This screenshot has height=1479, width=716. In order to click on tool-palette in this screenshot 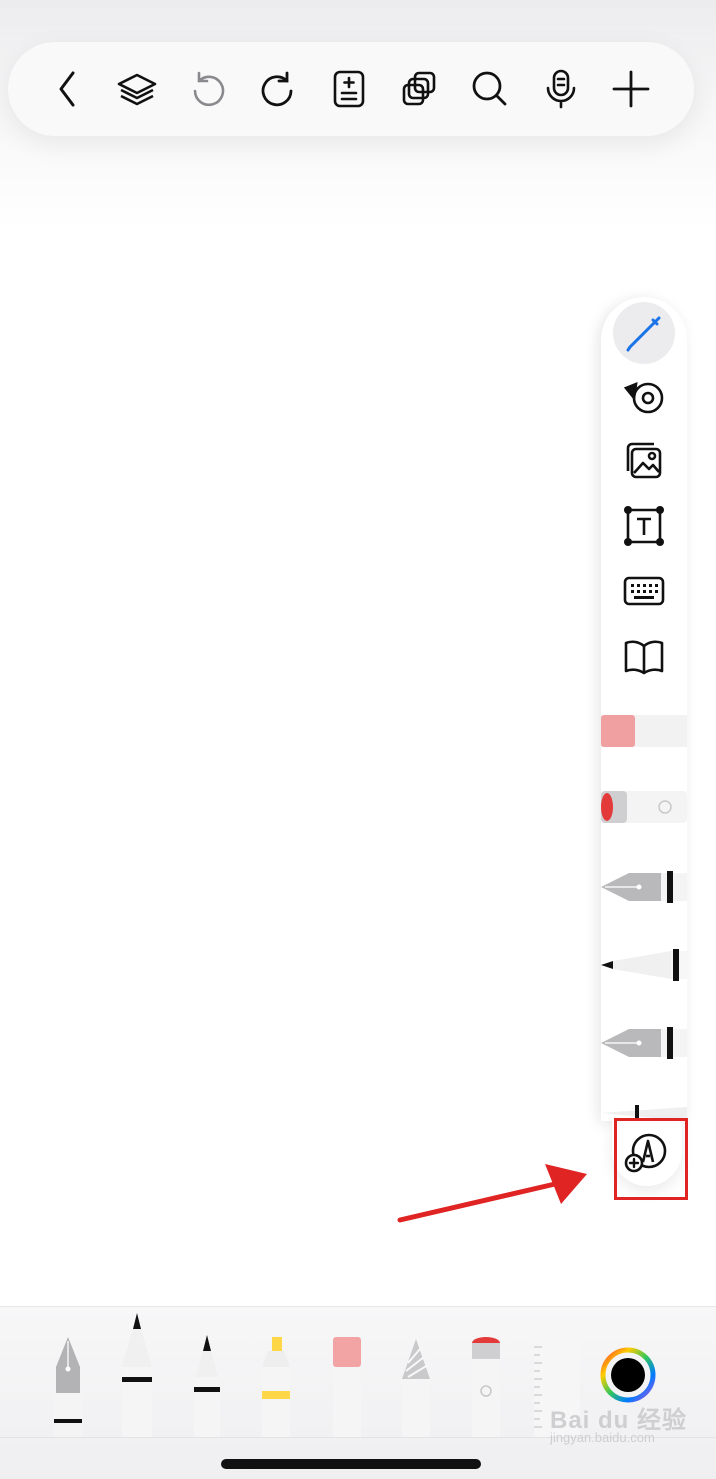, I will do `click(644, 709)`.